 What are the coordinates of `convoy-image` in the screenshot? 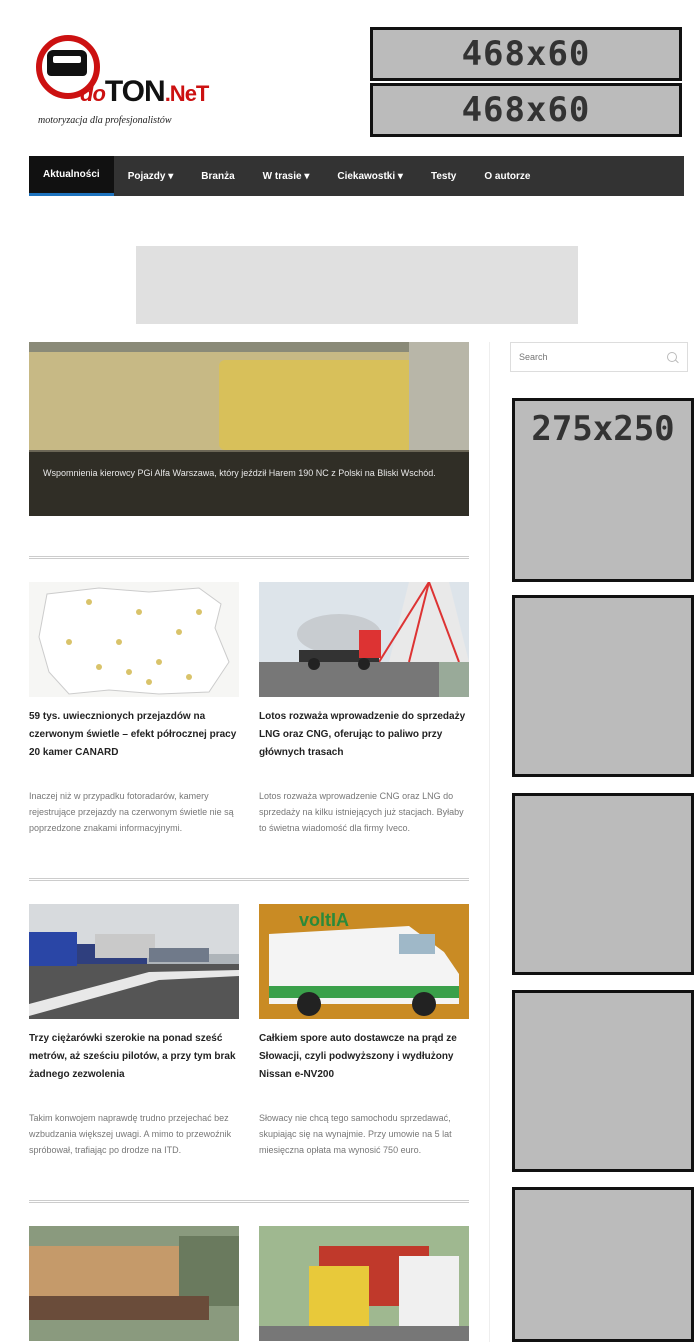 It's located at (134, 961).